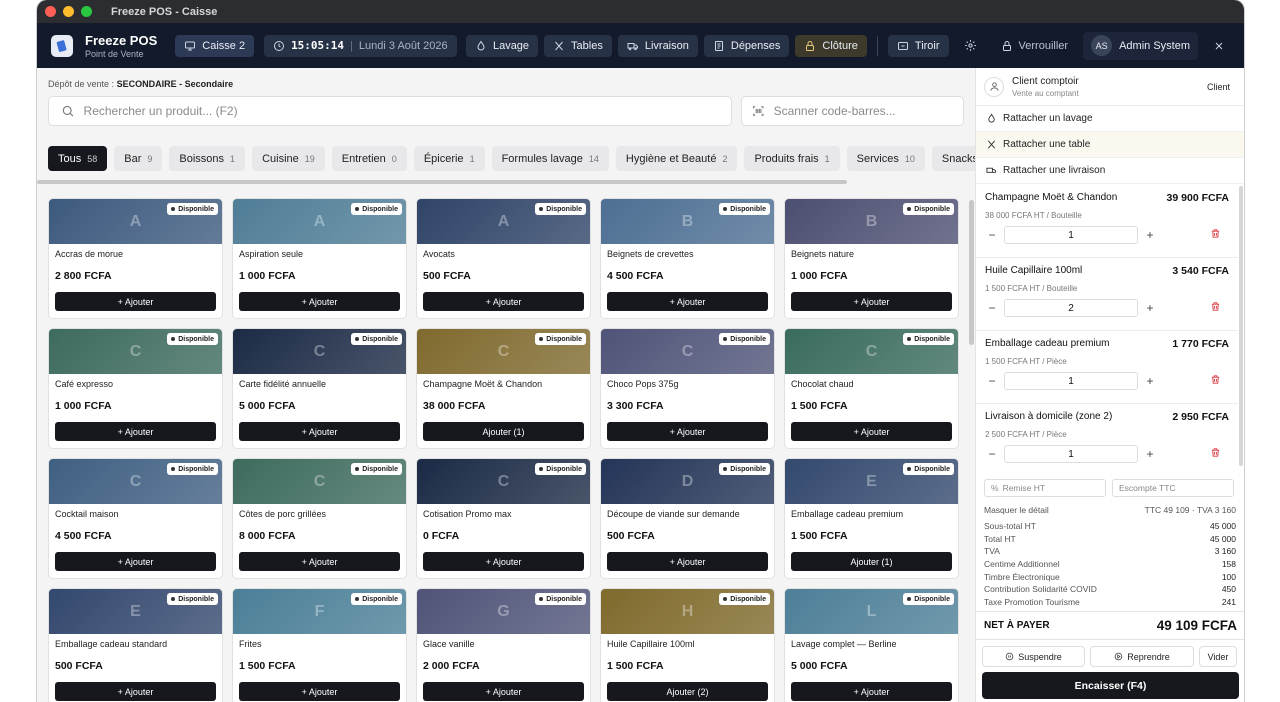  I want to click on category-tab: Services 10, so click(885, 158).